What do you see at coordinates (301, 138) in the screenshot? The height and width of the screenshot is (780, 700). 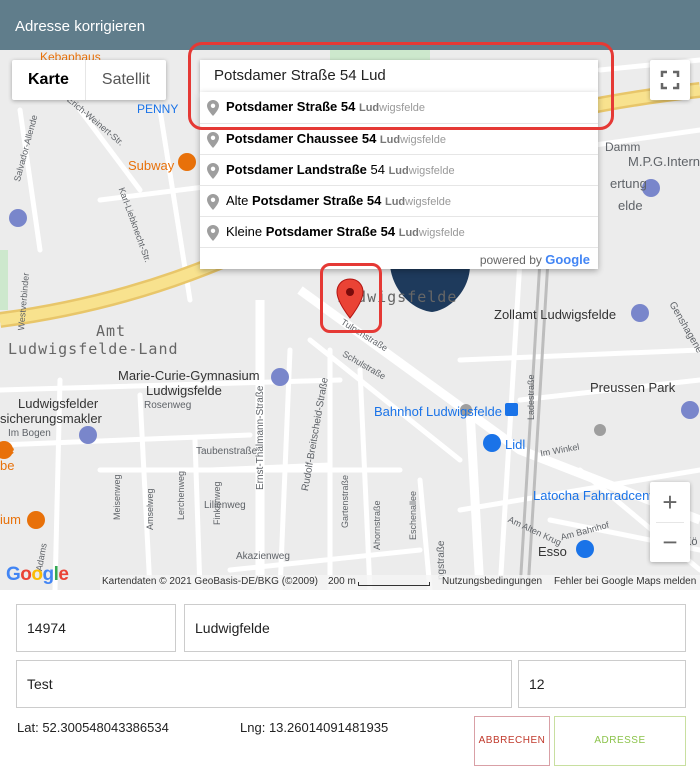 I see `suggestion-text: Potsdamer Chaussee 54` at bounding box center [301, 138].